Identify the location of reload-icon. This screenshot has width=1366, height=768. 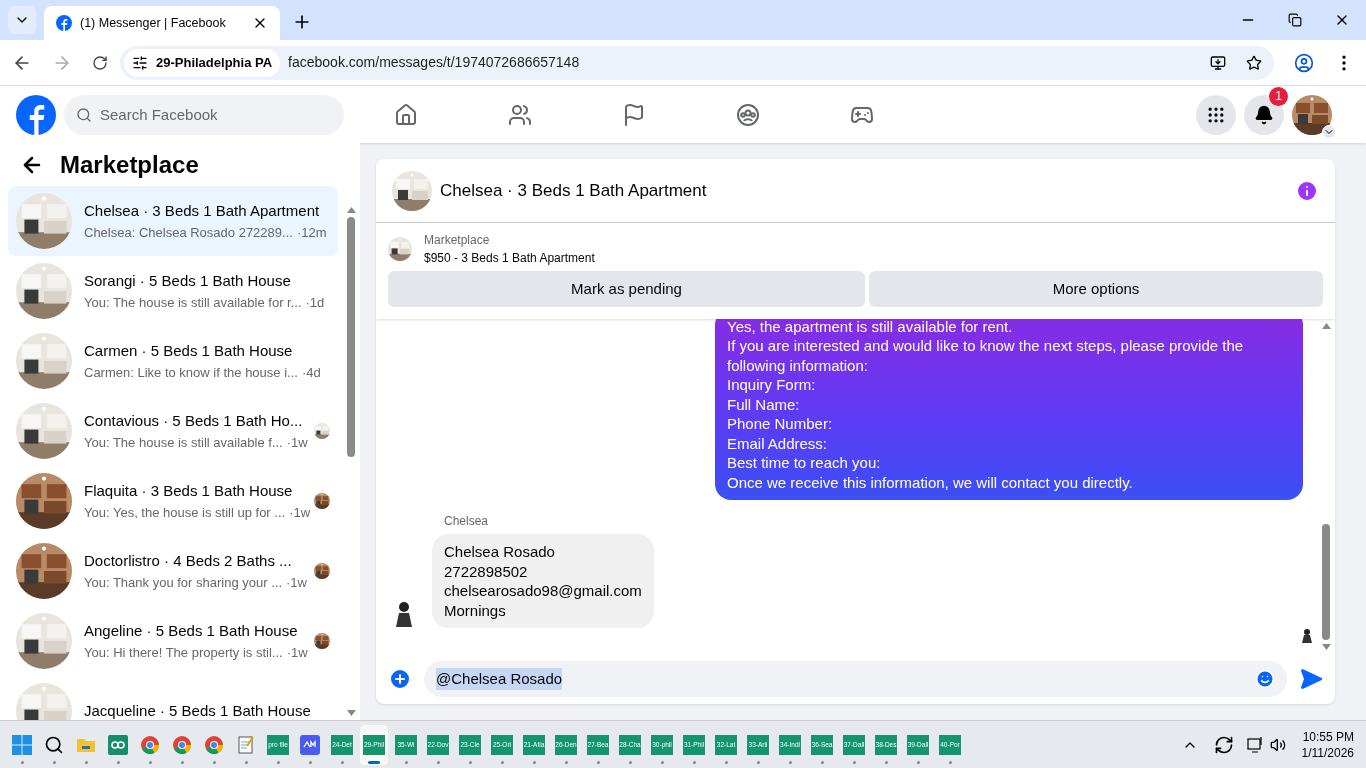
(100, 62).